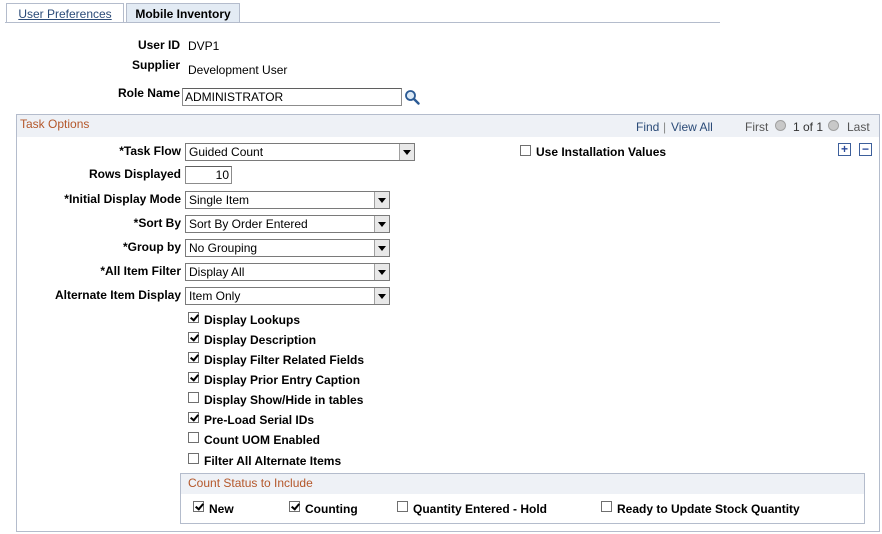 The height and width of the screenshot is (534, 882). Describe the element at coordinates (480, 509) in the screenshot. I see `status-quantity-entered-hold-label: Quantity Entered - Hold` at that location.